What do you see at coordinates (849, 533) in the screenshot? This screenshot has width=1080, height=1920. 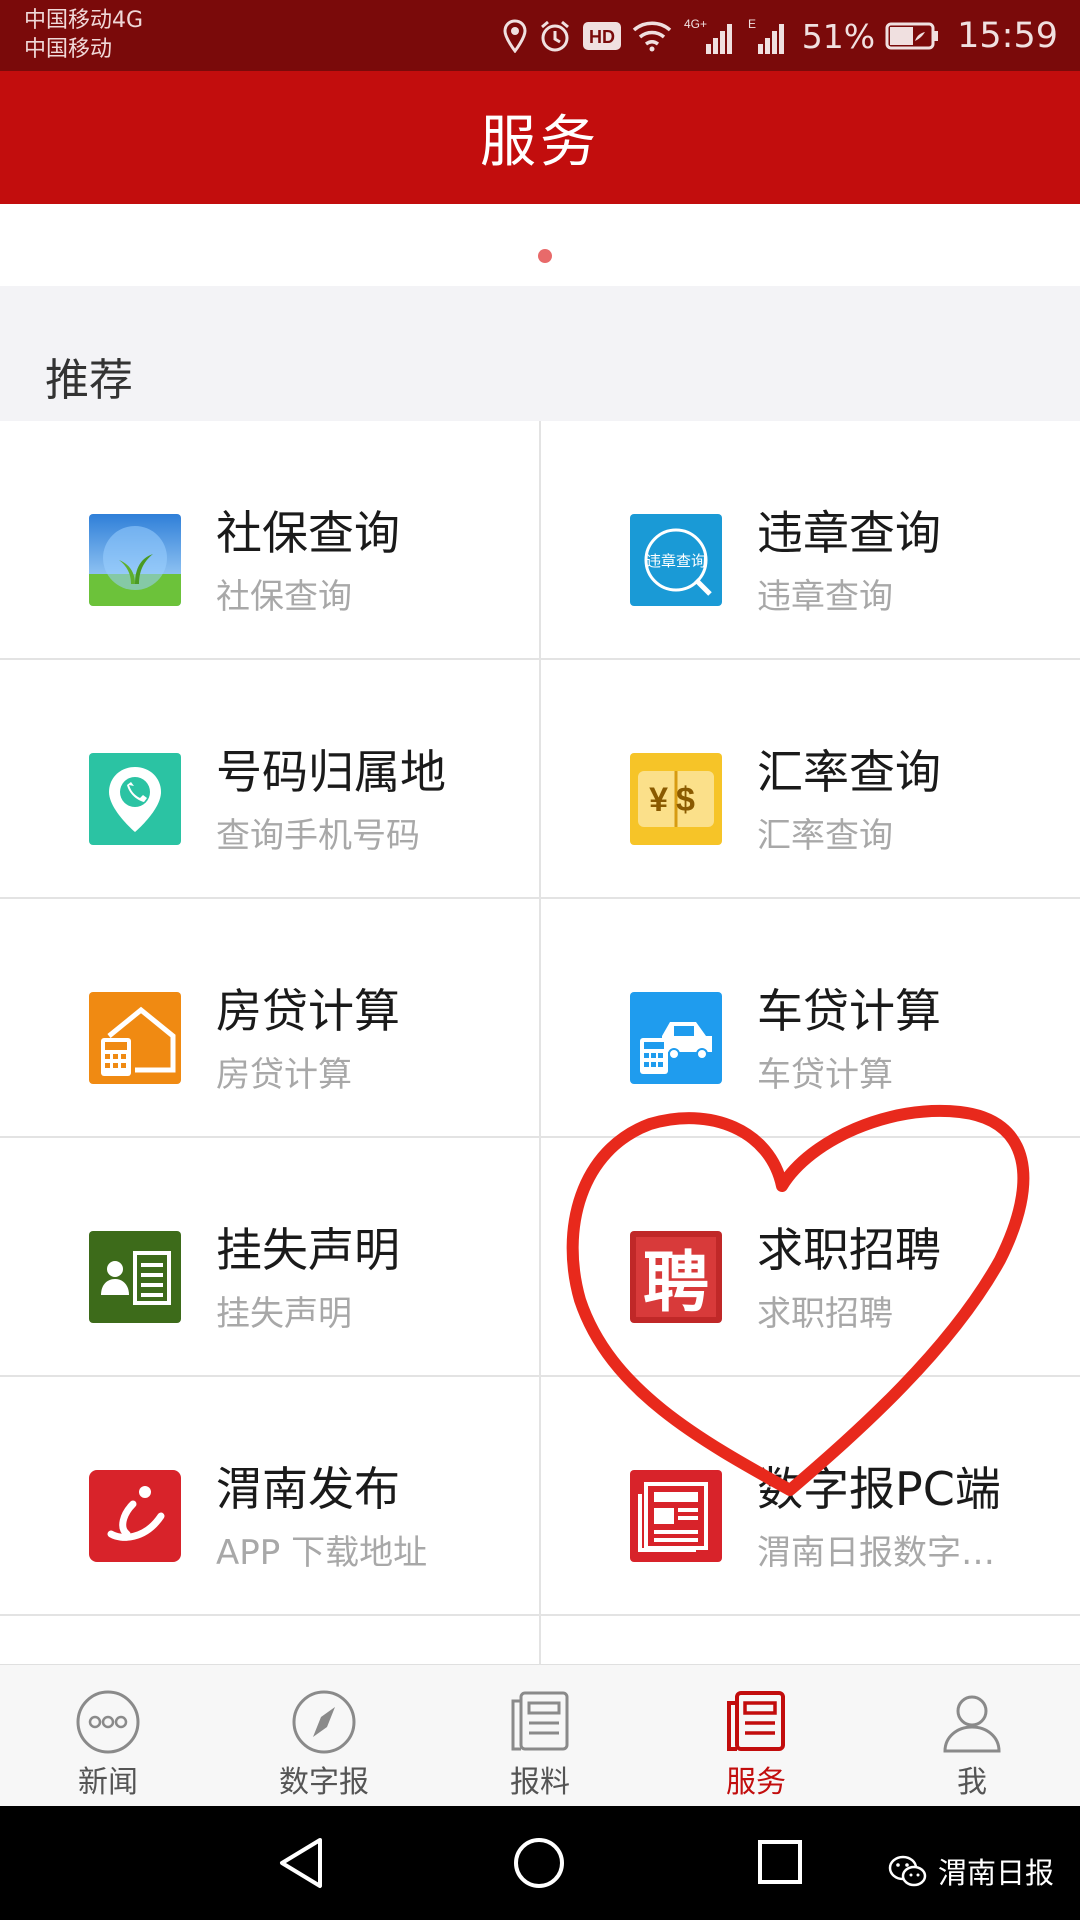 I see `service-title: 违章查询` at bounding box center [849, 533].